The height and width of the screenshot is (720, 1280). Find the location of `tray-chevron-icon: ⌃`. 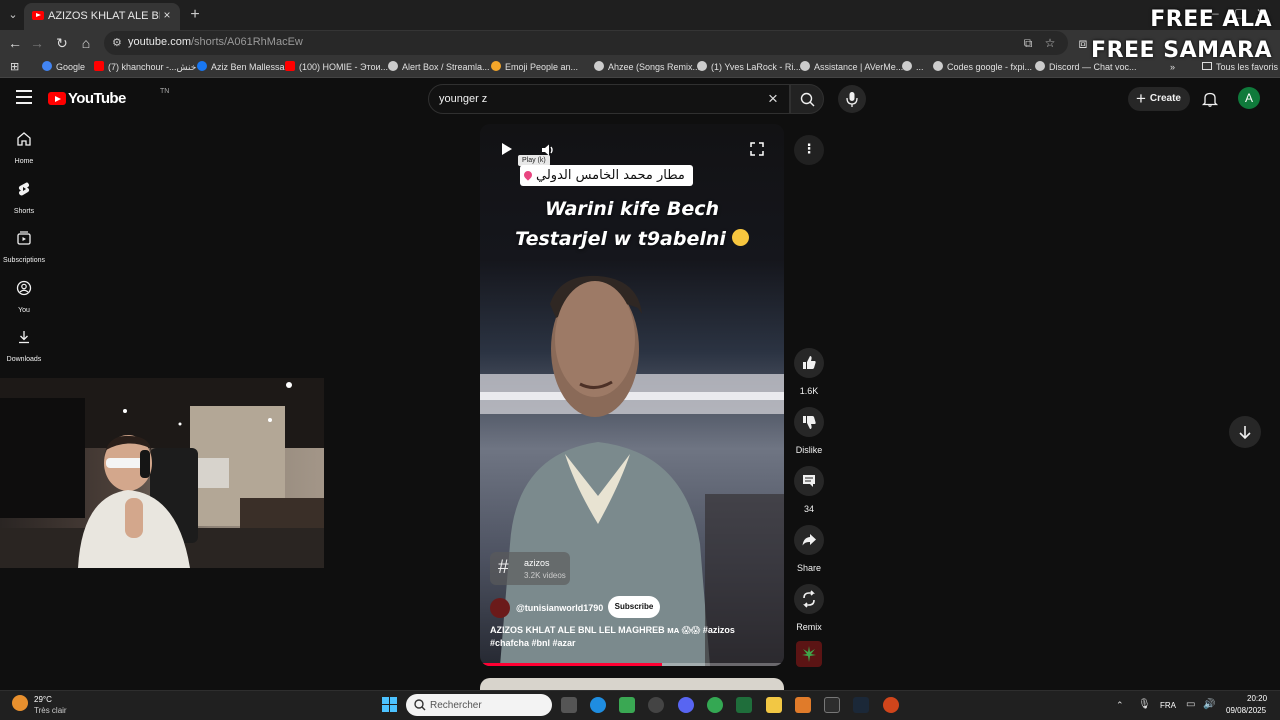

tray-chevron-icon: ⌃ is located at coordinates (1120, 705).